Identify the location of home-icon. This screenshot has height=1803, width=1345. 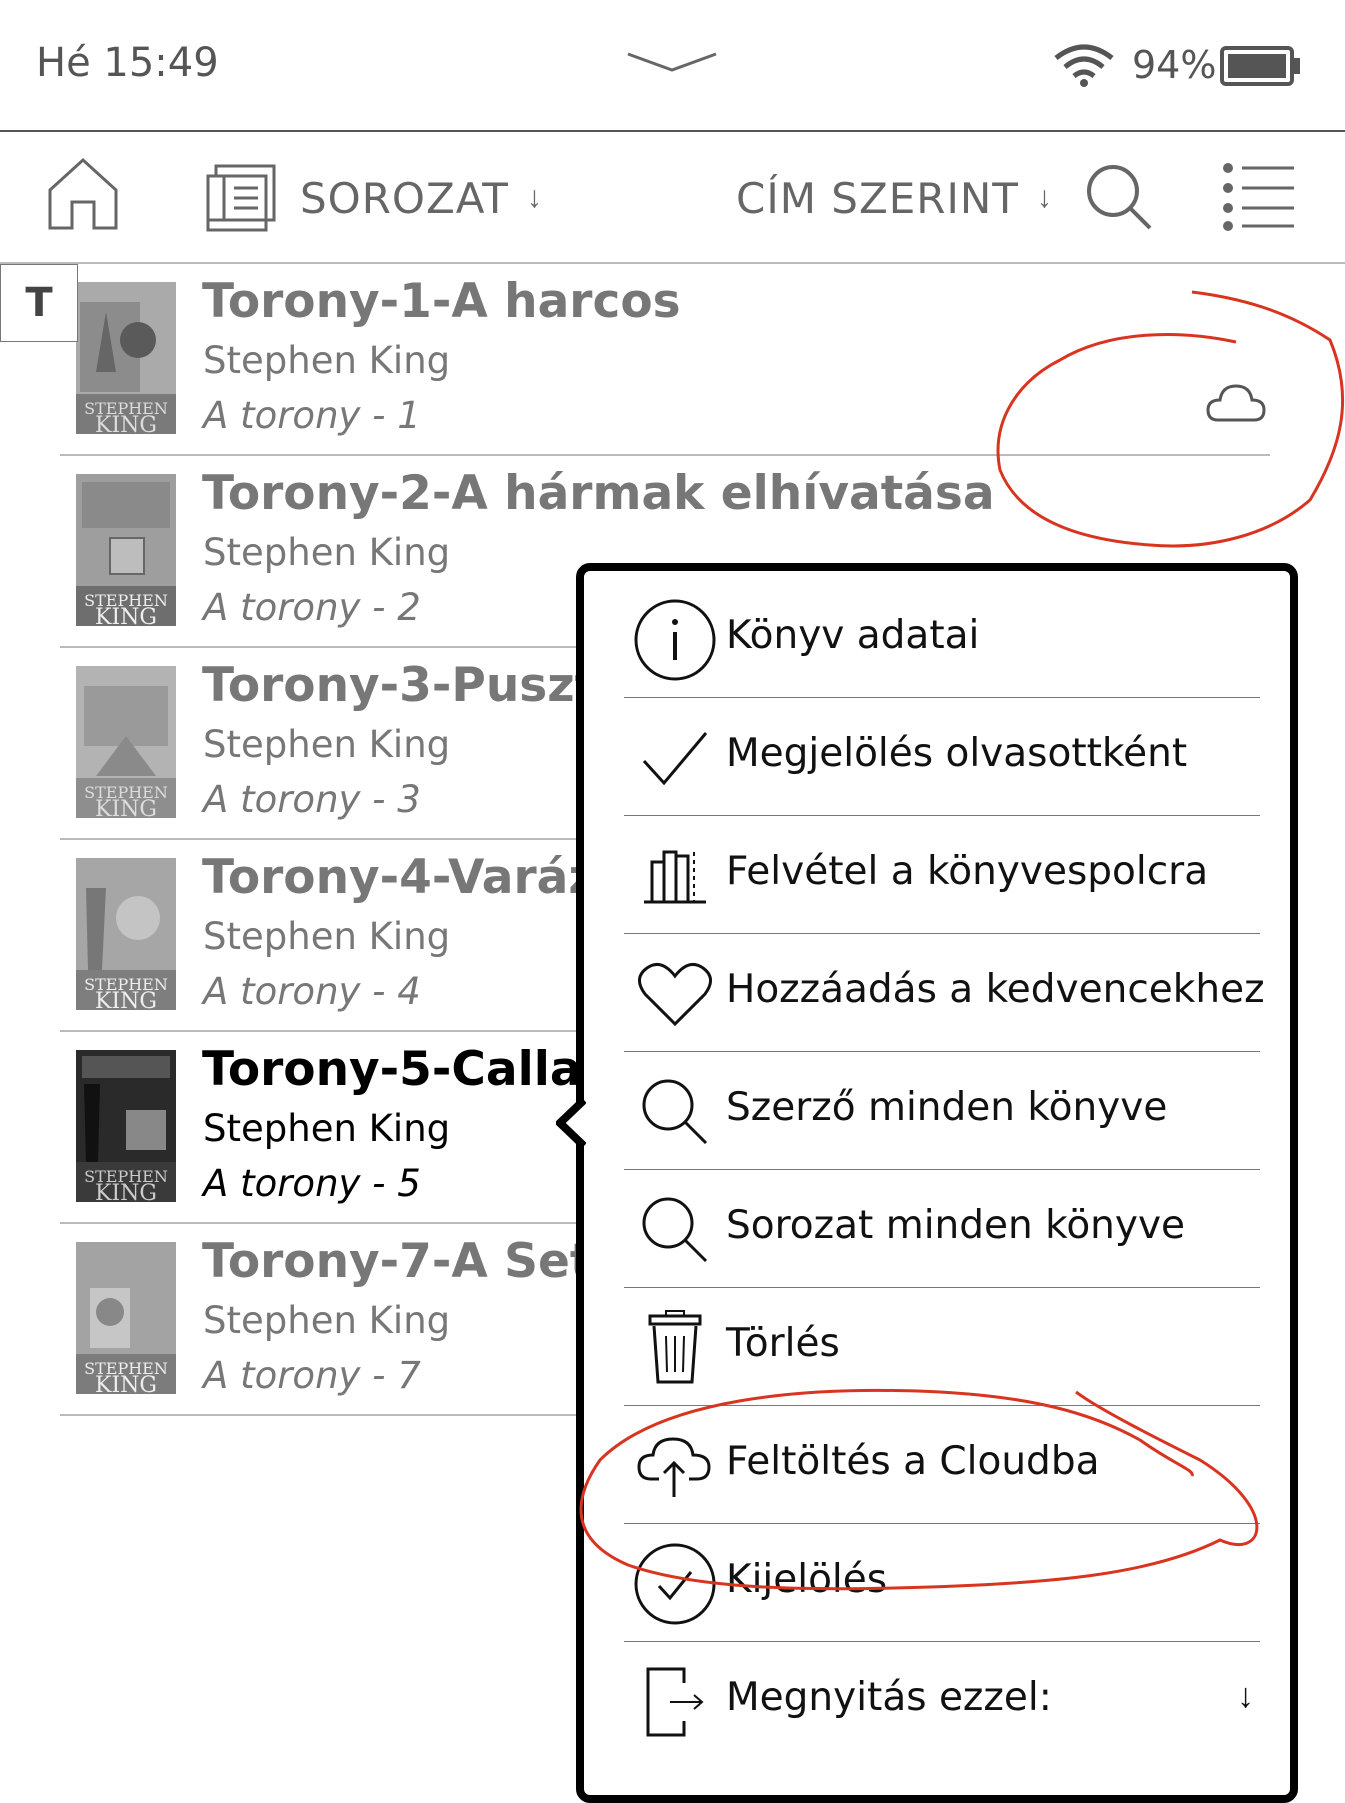
(83, 194).